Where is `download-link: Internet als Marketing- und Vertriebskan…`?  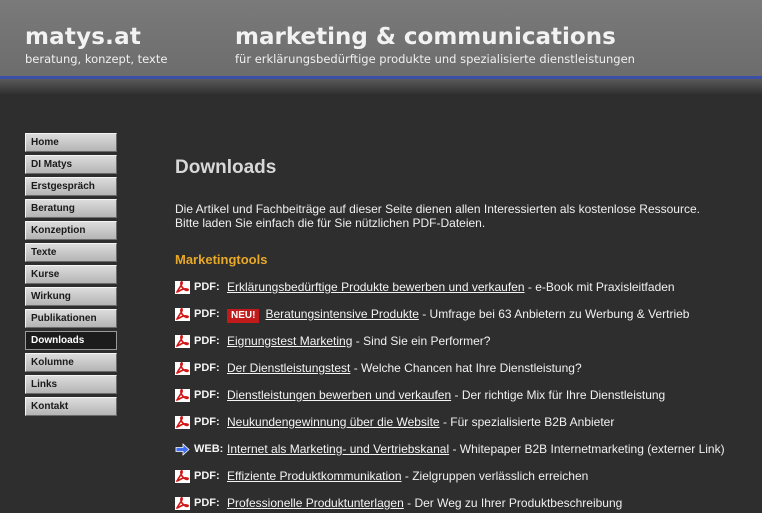
download-link: Internet als Marketing- und Vertriebskan… is located at coordinates (338, 449).